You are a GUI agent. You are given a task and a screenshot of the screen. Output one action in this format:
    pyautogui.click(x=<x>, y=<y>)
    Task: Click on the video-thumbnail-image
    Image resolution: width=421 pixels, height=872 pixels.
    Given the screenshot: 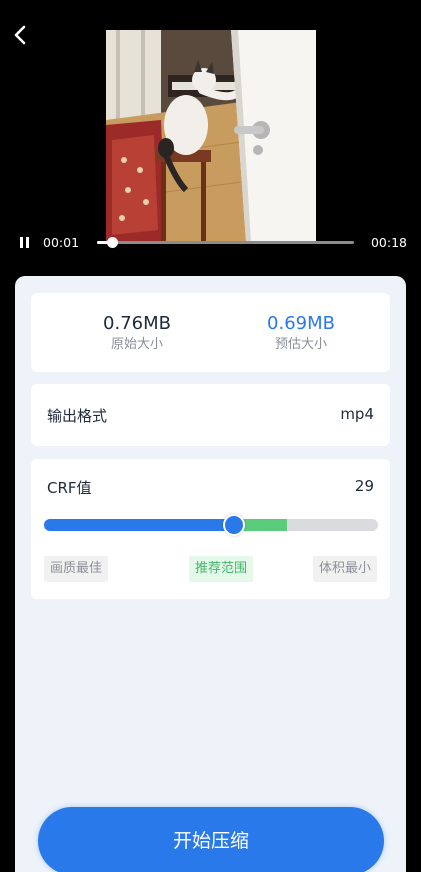 What is the action you would take?
    pyautogui.click(x=211, y=136)
    